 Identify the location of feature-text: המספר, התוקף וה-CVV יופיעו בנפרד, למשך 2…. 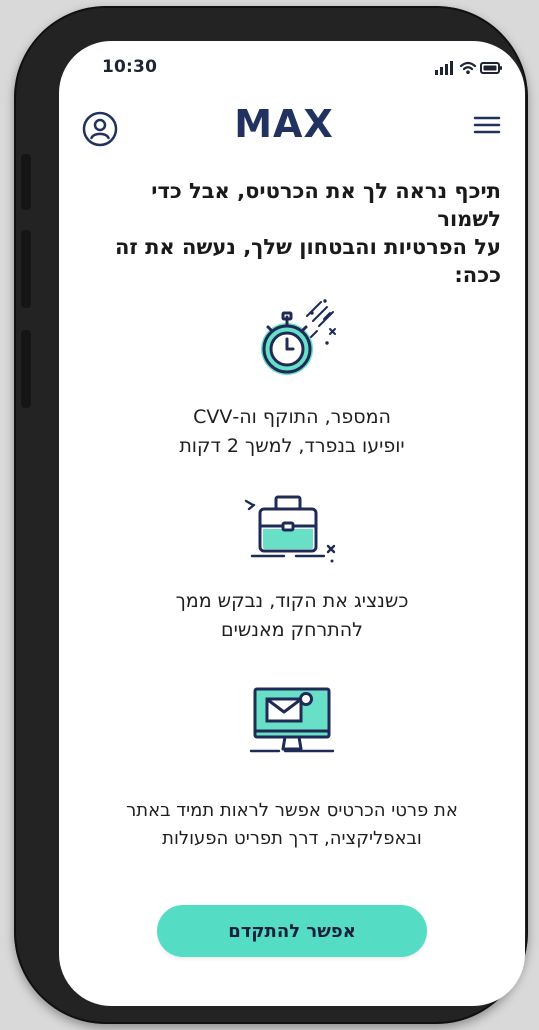
(292, 431).